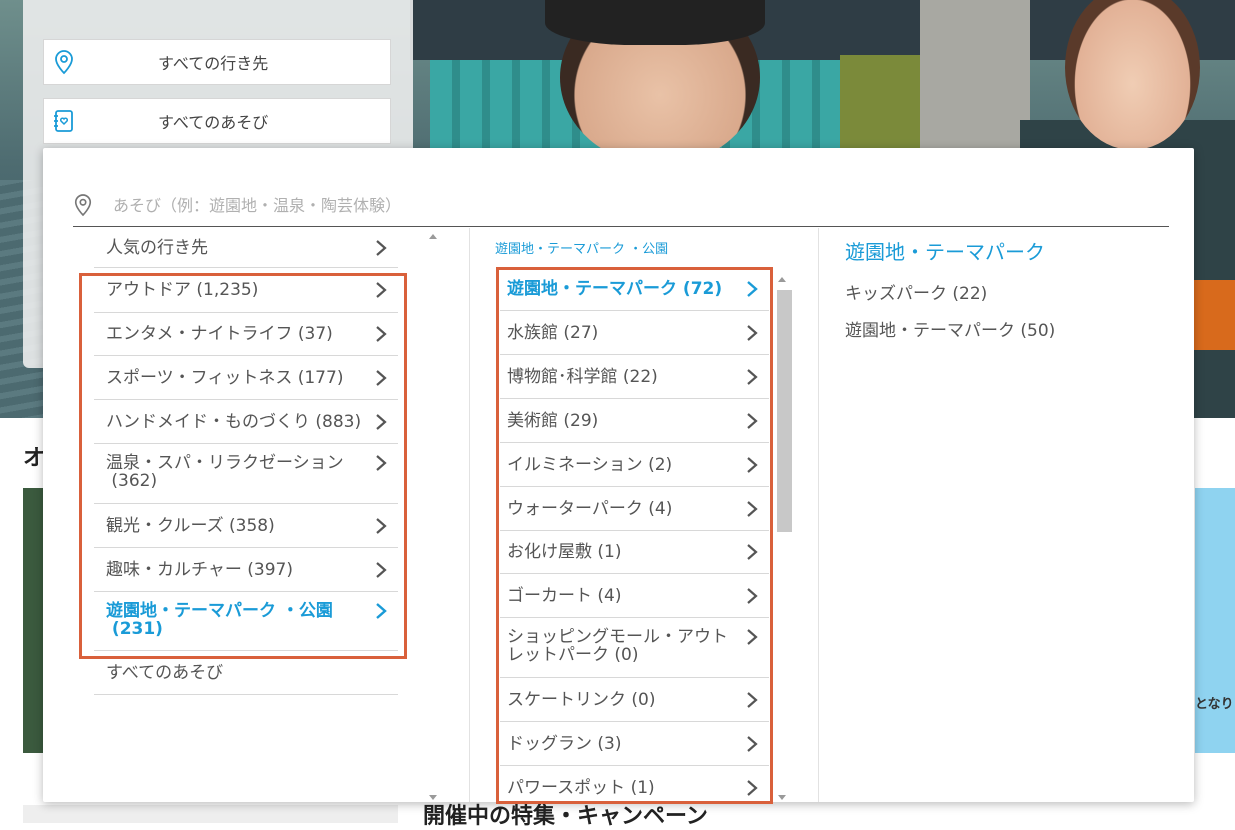 This screenshot has width=1235, height=830. Describe the element at coordinates (270, 569) in the screenshot. I see `category-count: (397)` at that location.